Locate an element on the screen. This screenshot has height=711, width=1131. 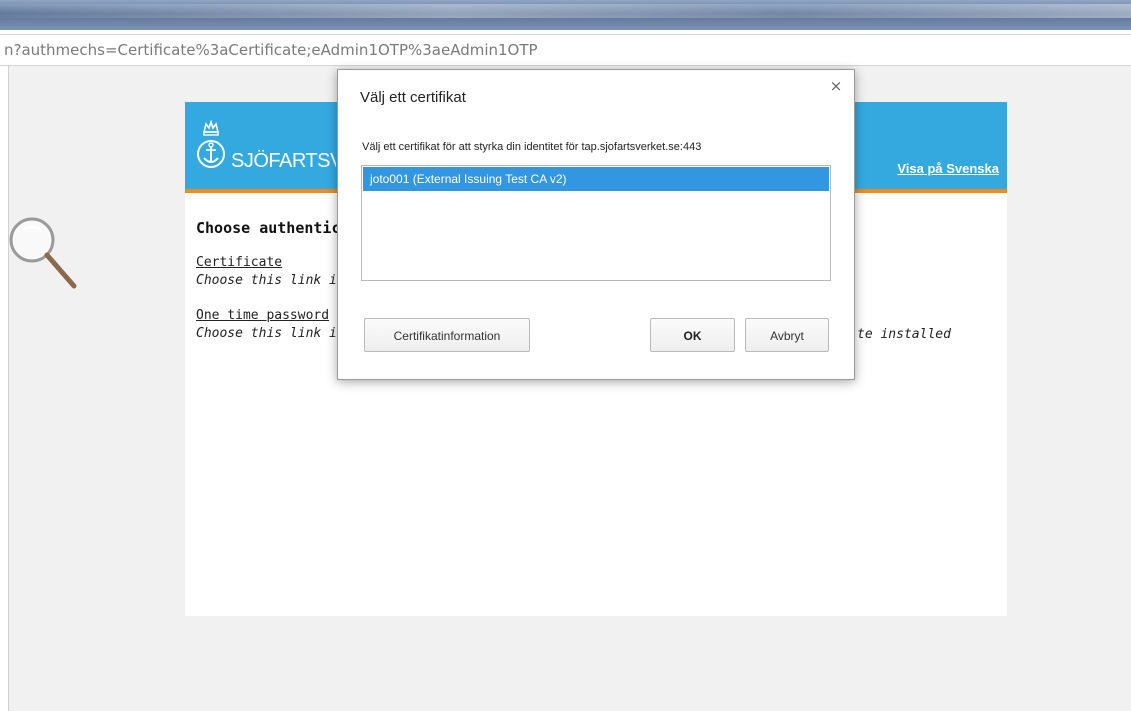
language-switch-link: Visa på Svenska is located at coordinates (948, 168).